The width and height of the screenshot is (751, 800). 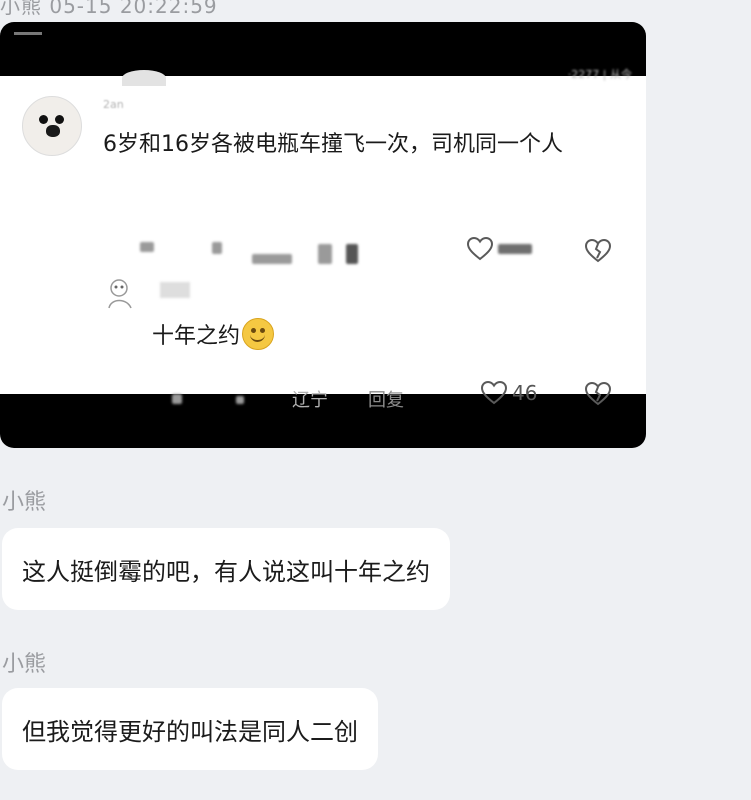 I want to click on screenshot-top-right-hint: ·2277 | 从今, so click(x=599, y=74).